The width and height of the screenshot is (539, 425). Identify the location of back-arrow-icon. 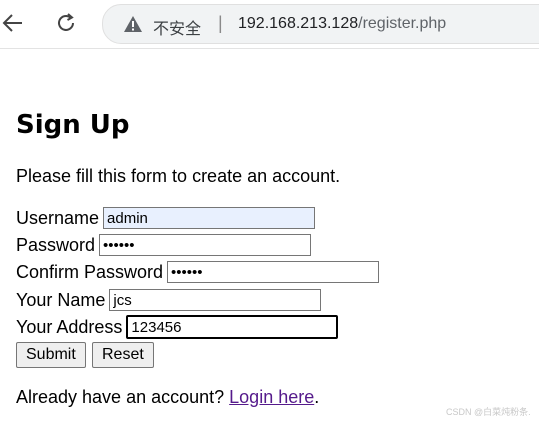
(12, 23).